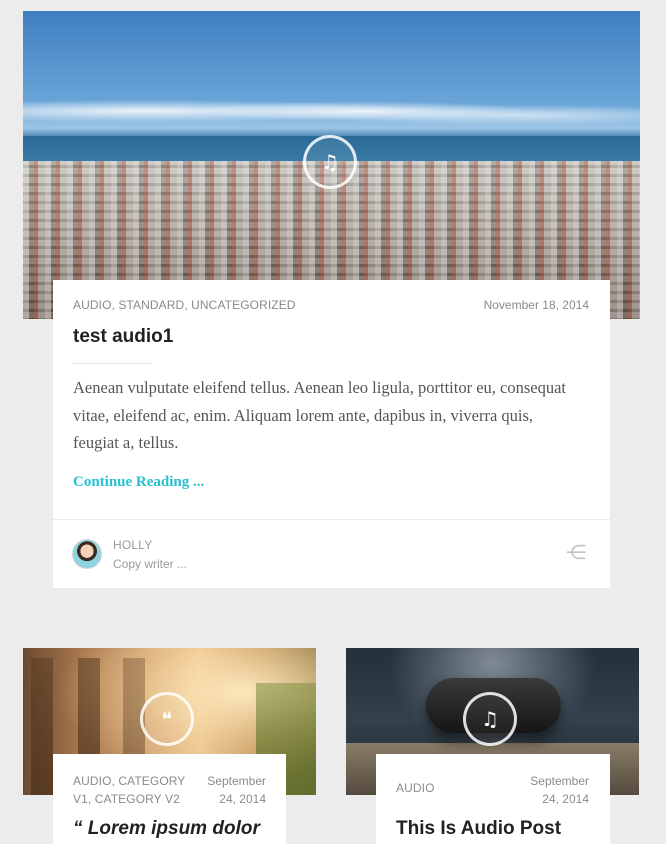 This screenshot has height=844, width=666. What do you see at coordinates (166, 829) in the screenshot?
I see `post-title: “ Lorem ipsum dolor` at bounding box center [166, 829].